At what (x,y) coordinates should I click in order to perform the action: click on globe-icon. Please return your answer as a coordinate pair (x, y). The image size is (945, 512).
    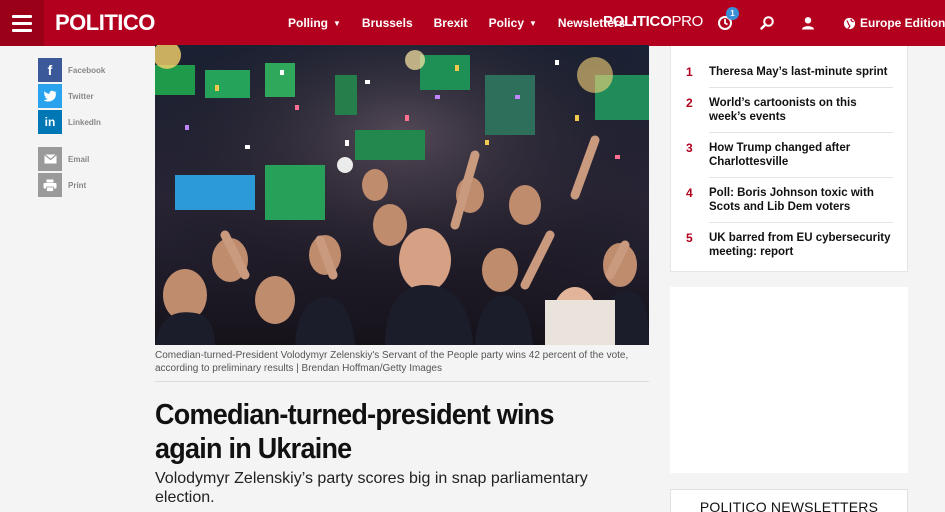
    Looking at the image, I should click on (849, 23).